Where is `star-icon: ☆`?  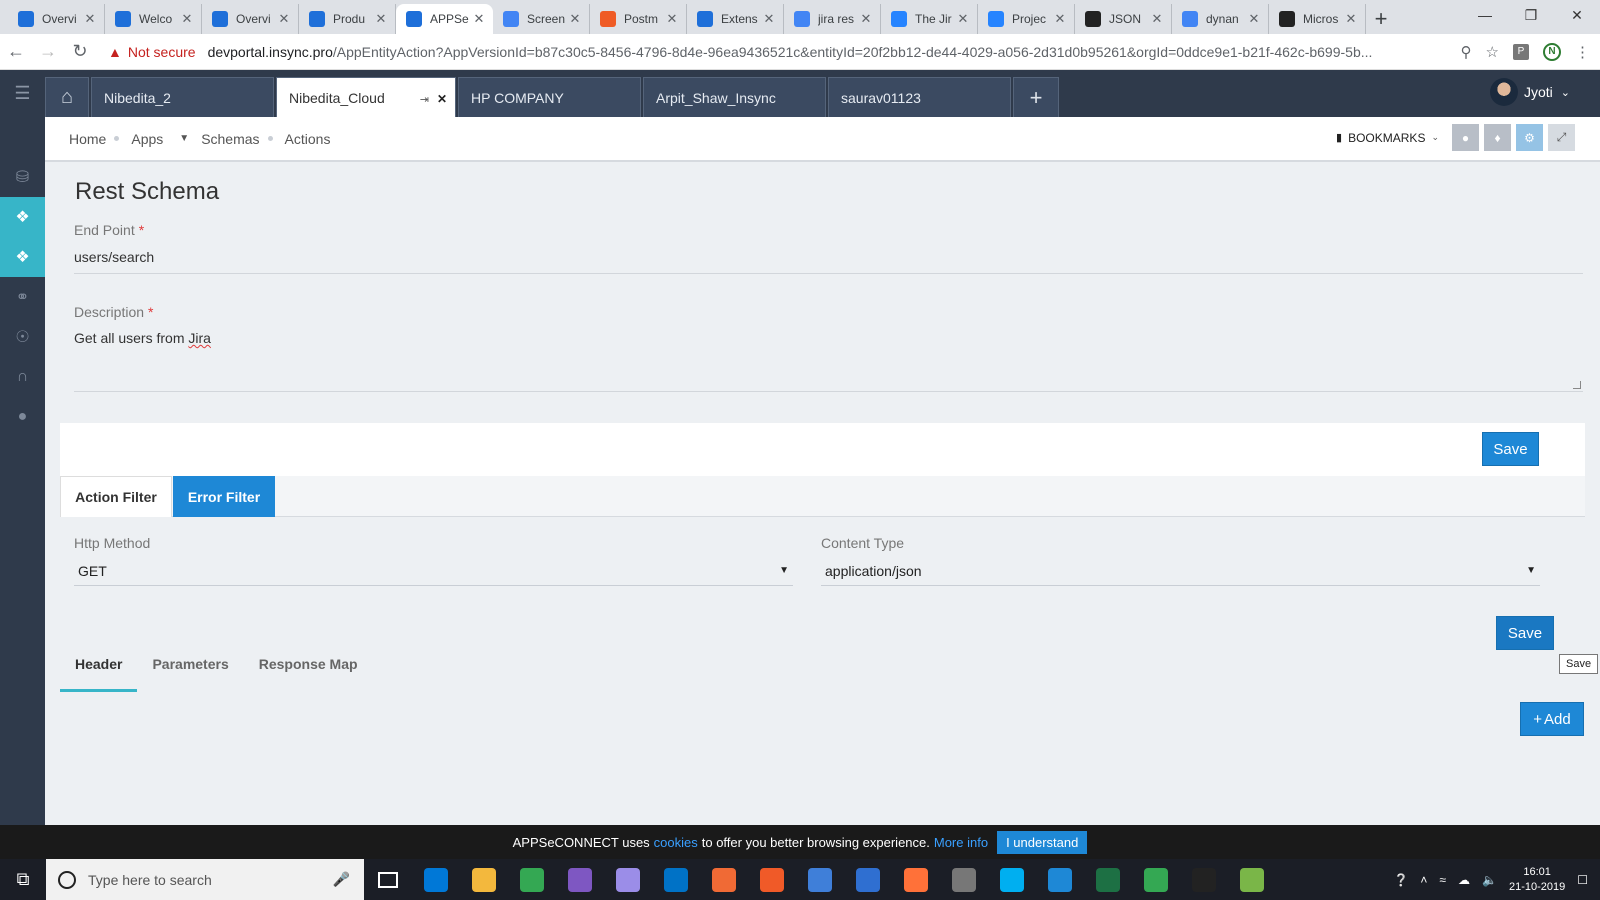
star-icon: ☆ is located at coordinates (1492, 52).